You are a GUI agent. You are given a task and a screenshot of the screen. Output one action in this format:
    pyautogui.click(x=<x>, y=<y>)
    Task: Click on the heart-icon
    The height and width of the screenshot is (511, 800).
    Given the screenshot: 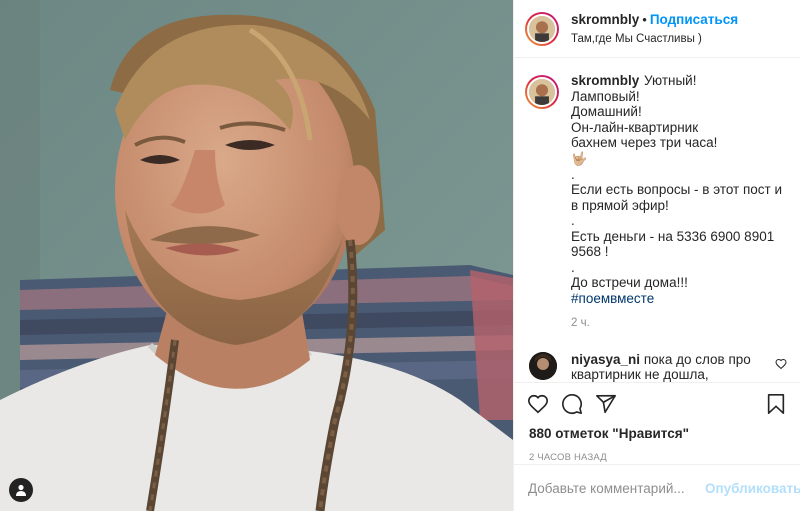 What is the action you would take?
    pyautogui.click(x=538, y=404)
    